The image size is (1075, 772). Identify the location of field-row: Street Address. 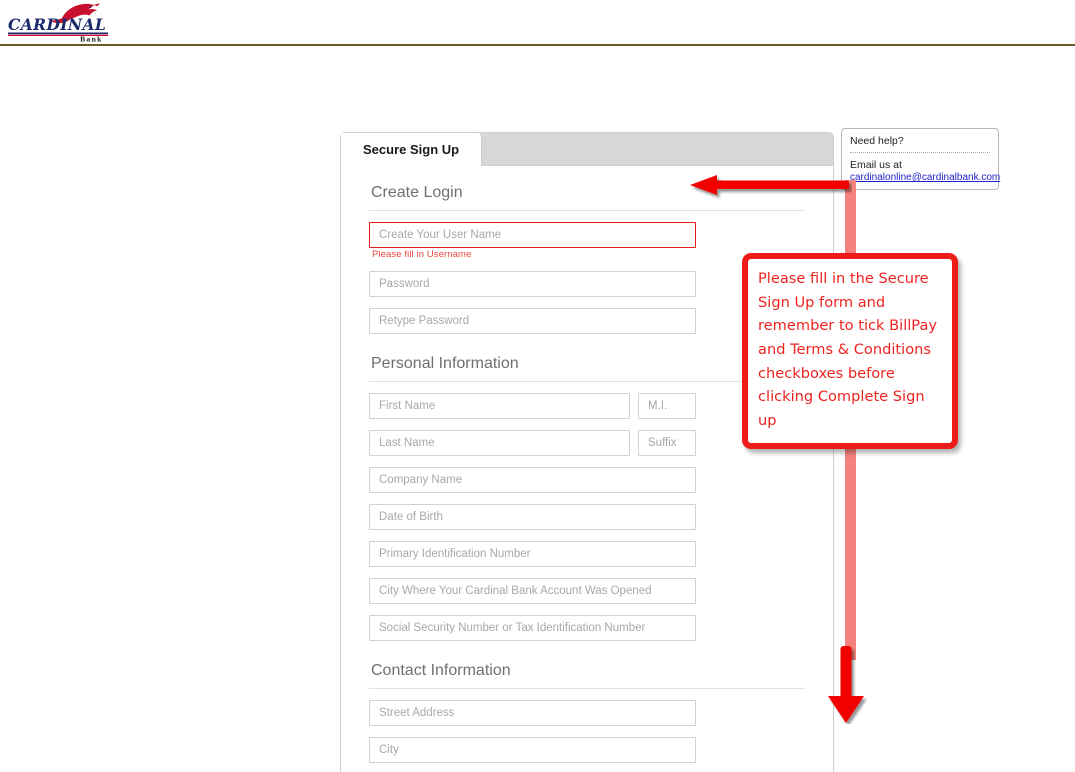
(587, 713).